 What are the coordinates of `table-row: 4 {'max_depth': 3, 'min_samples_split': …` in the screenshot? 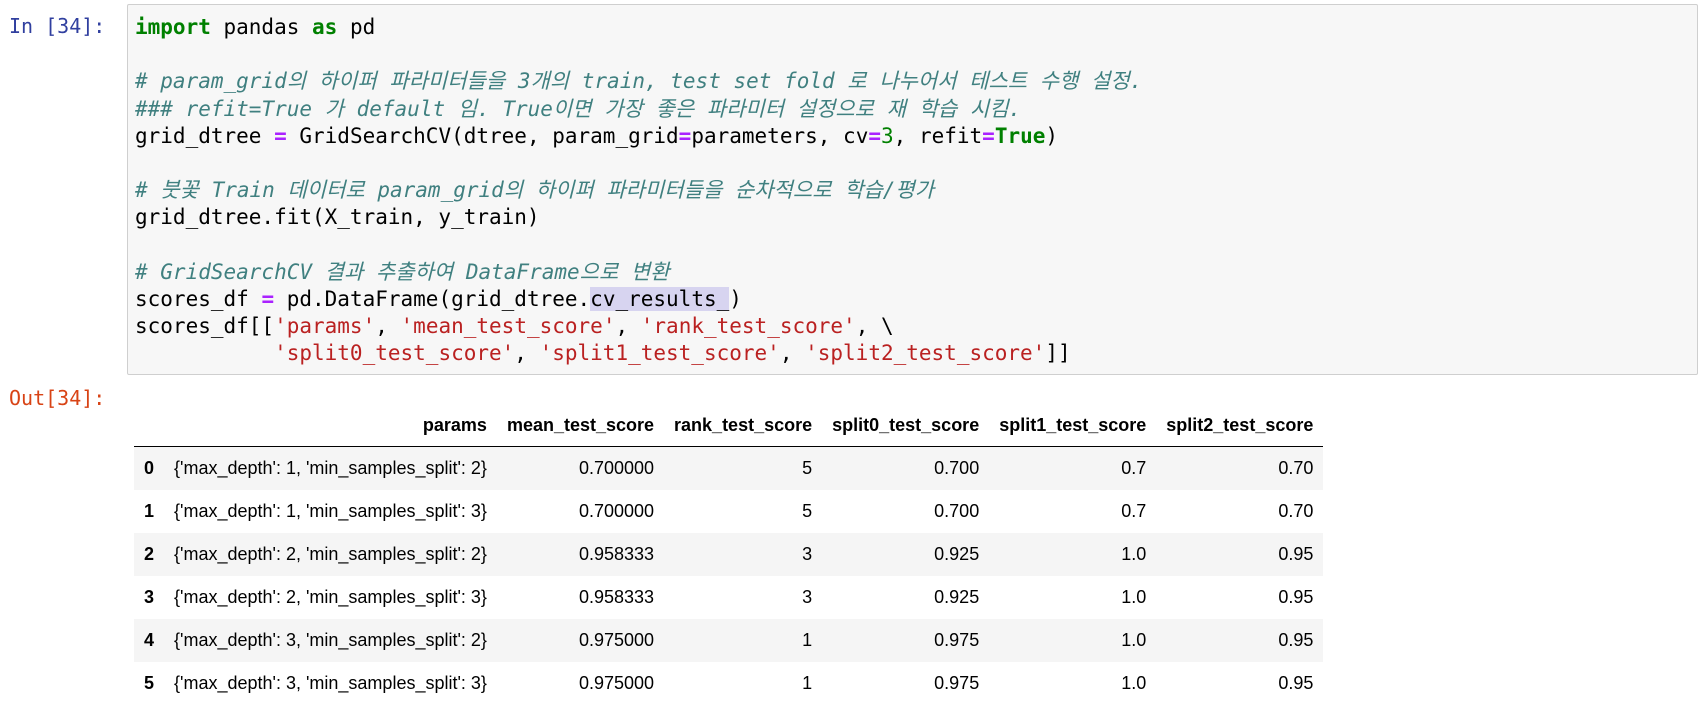 It's located at (729, 640).